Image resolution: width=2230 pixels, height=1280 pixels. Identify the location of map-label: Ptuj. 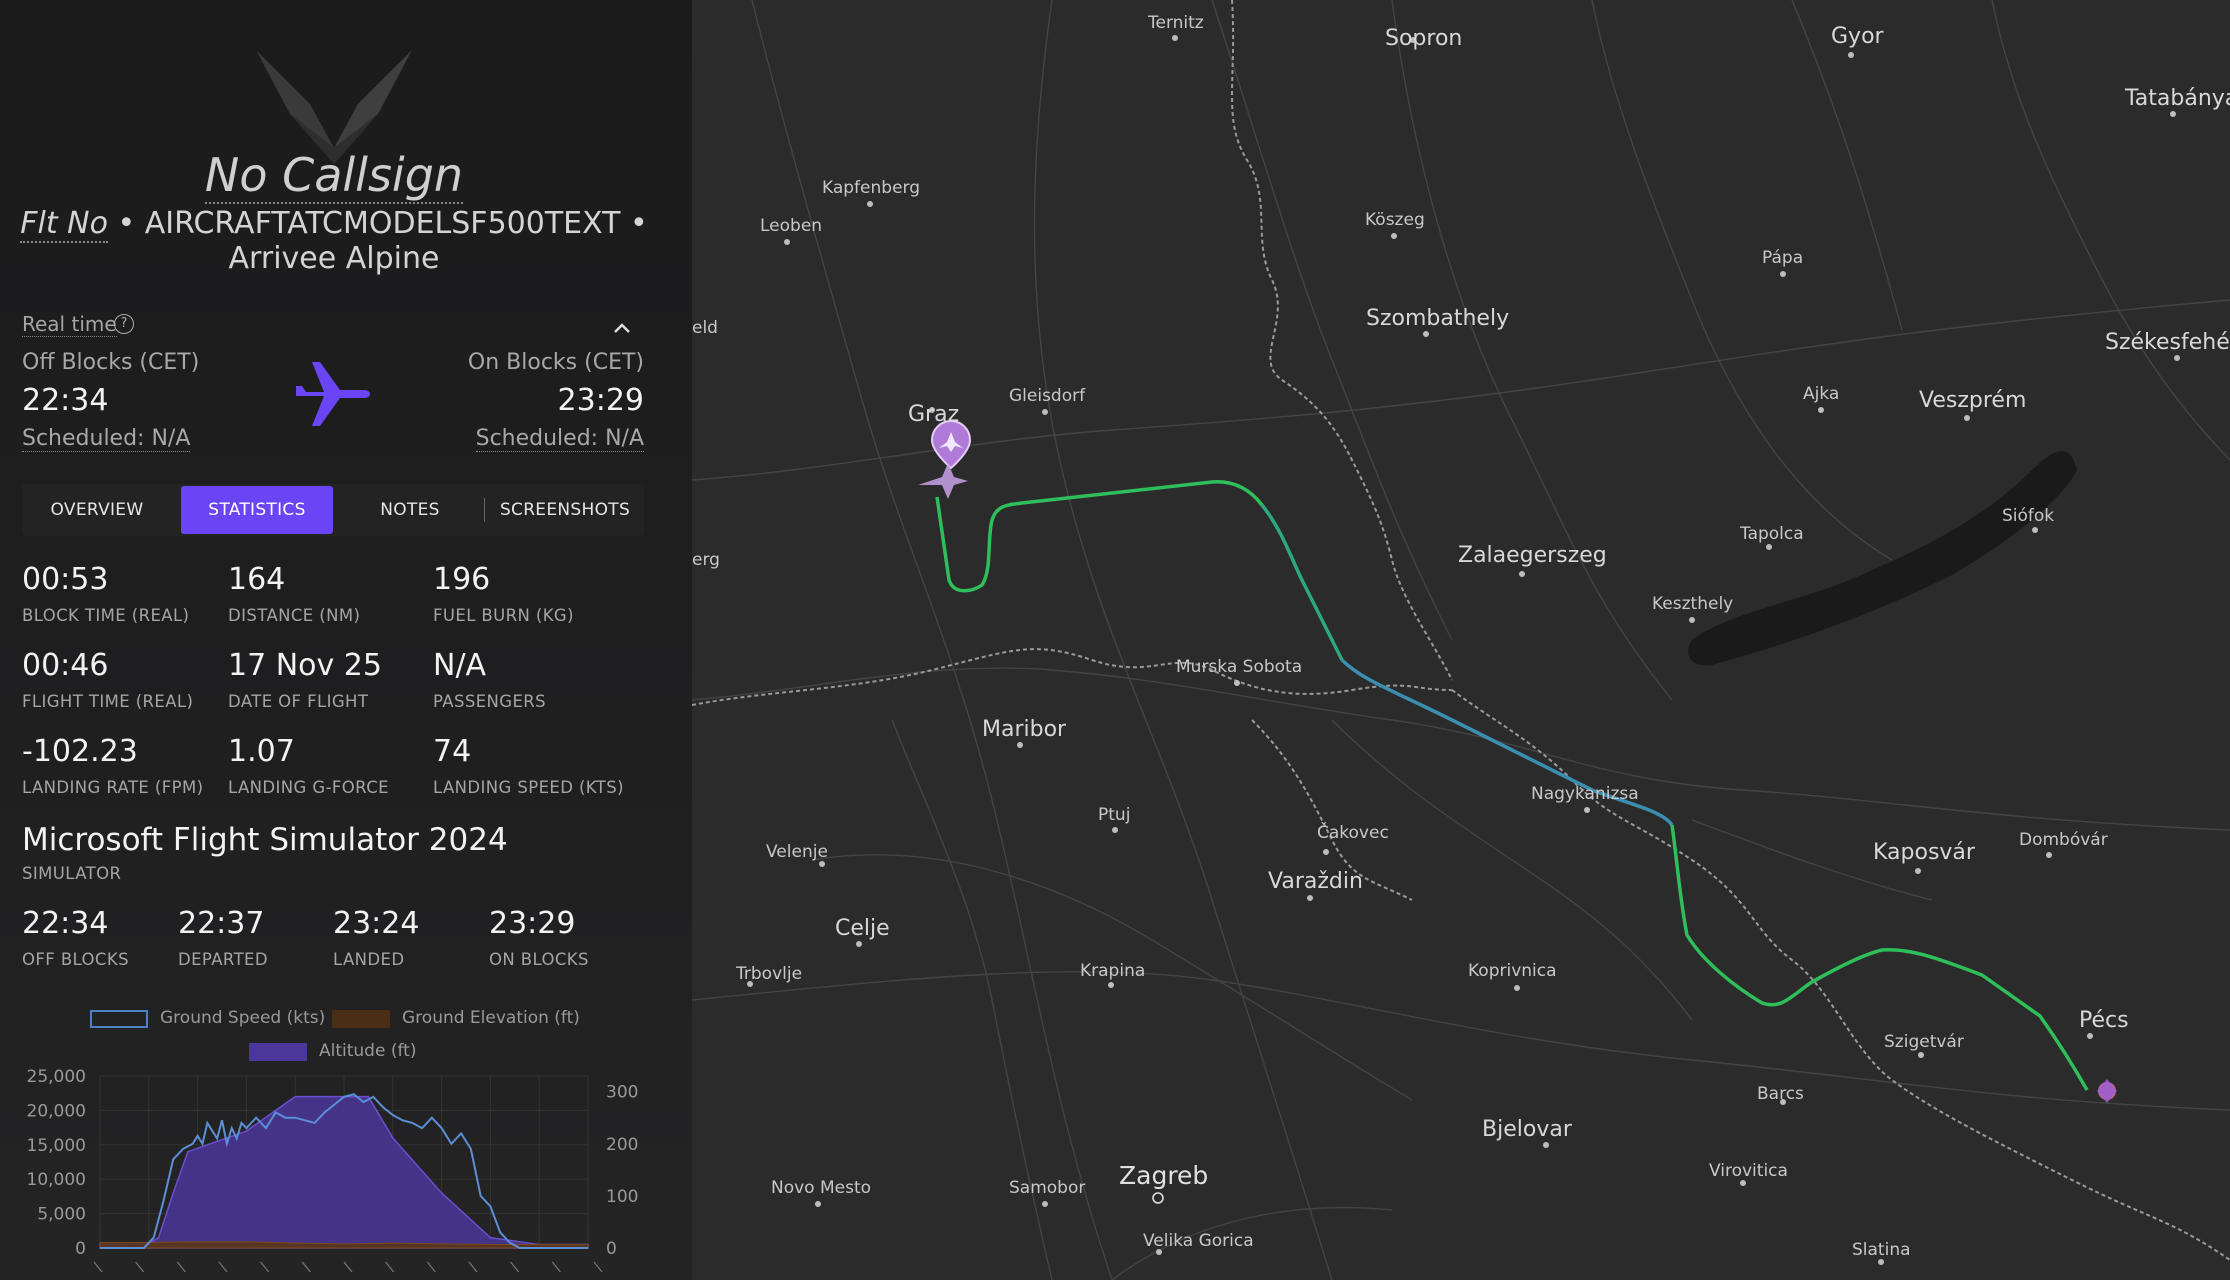
(1114, 815).